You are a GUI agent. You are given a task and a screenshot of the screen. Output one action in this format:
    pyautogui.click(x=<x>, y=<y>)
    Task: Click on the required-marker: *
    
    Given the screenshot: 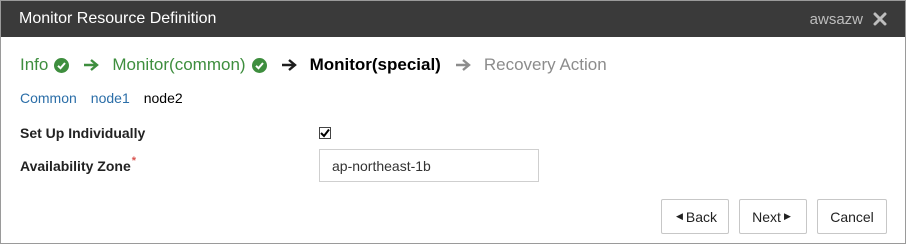 What is the action you would take?
    pyautogui.click(x=134, y=160)
    